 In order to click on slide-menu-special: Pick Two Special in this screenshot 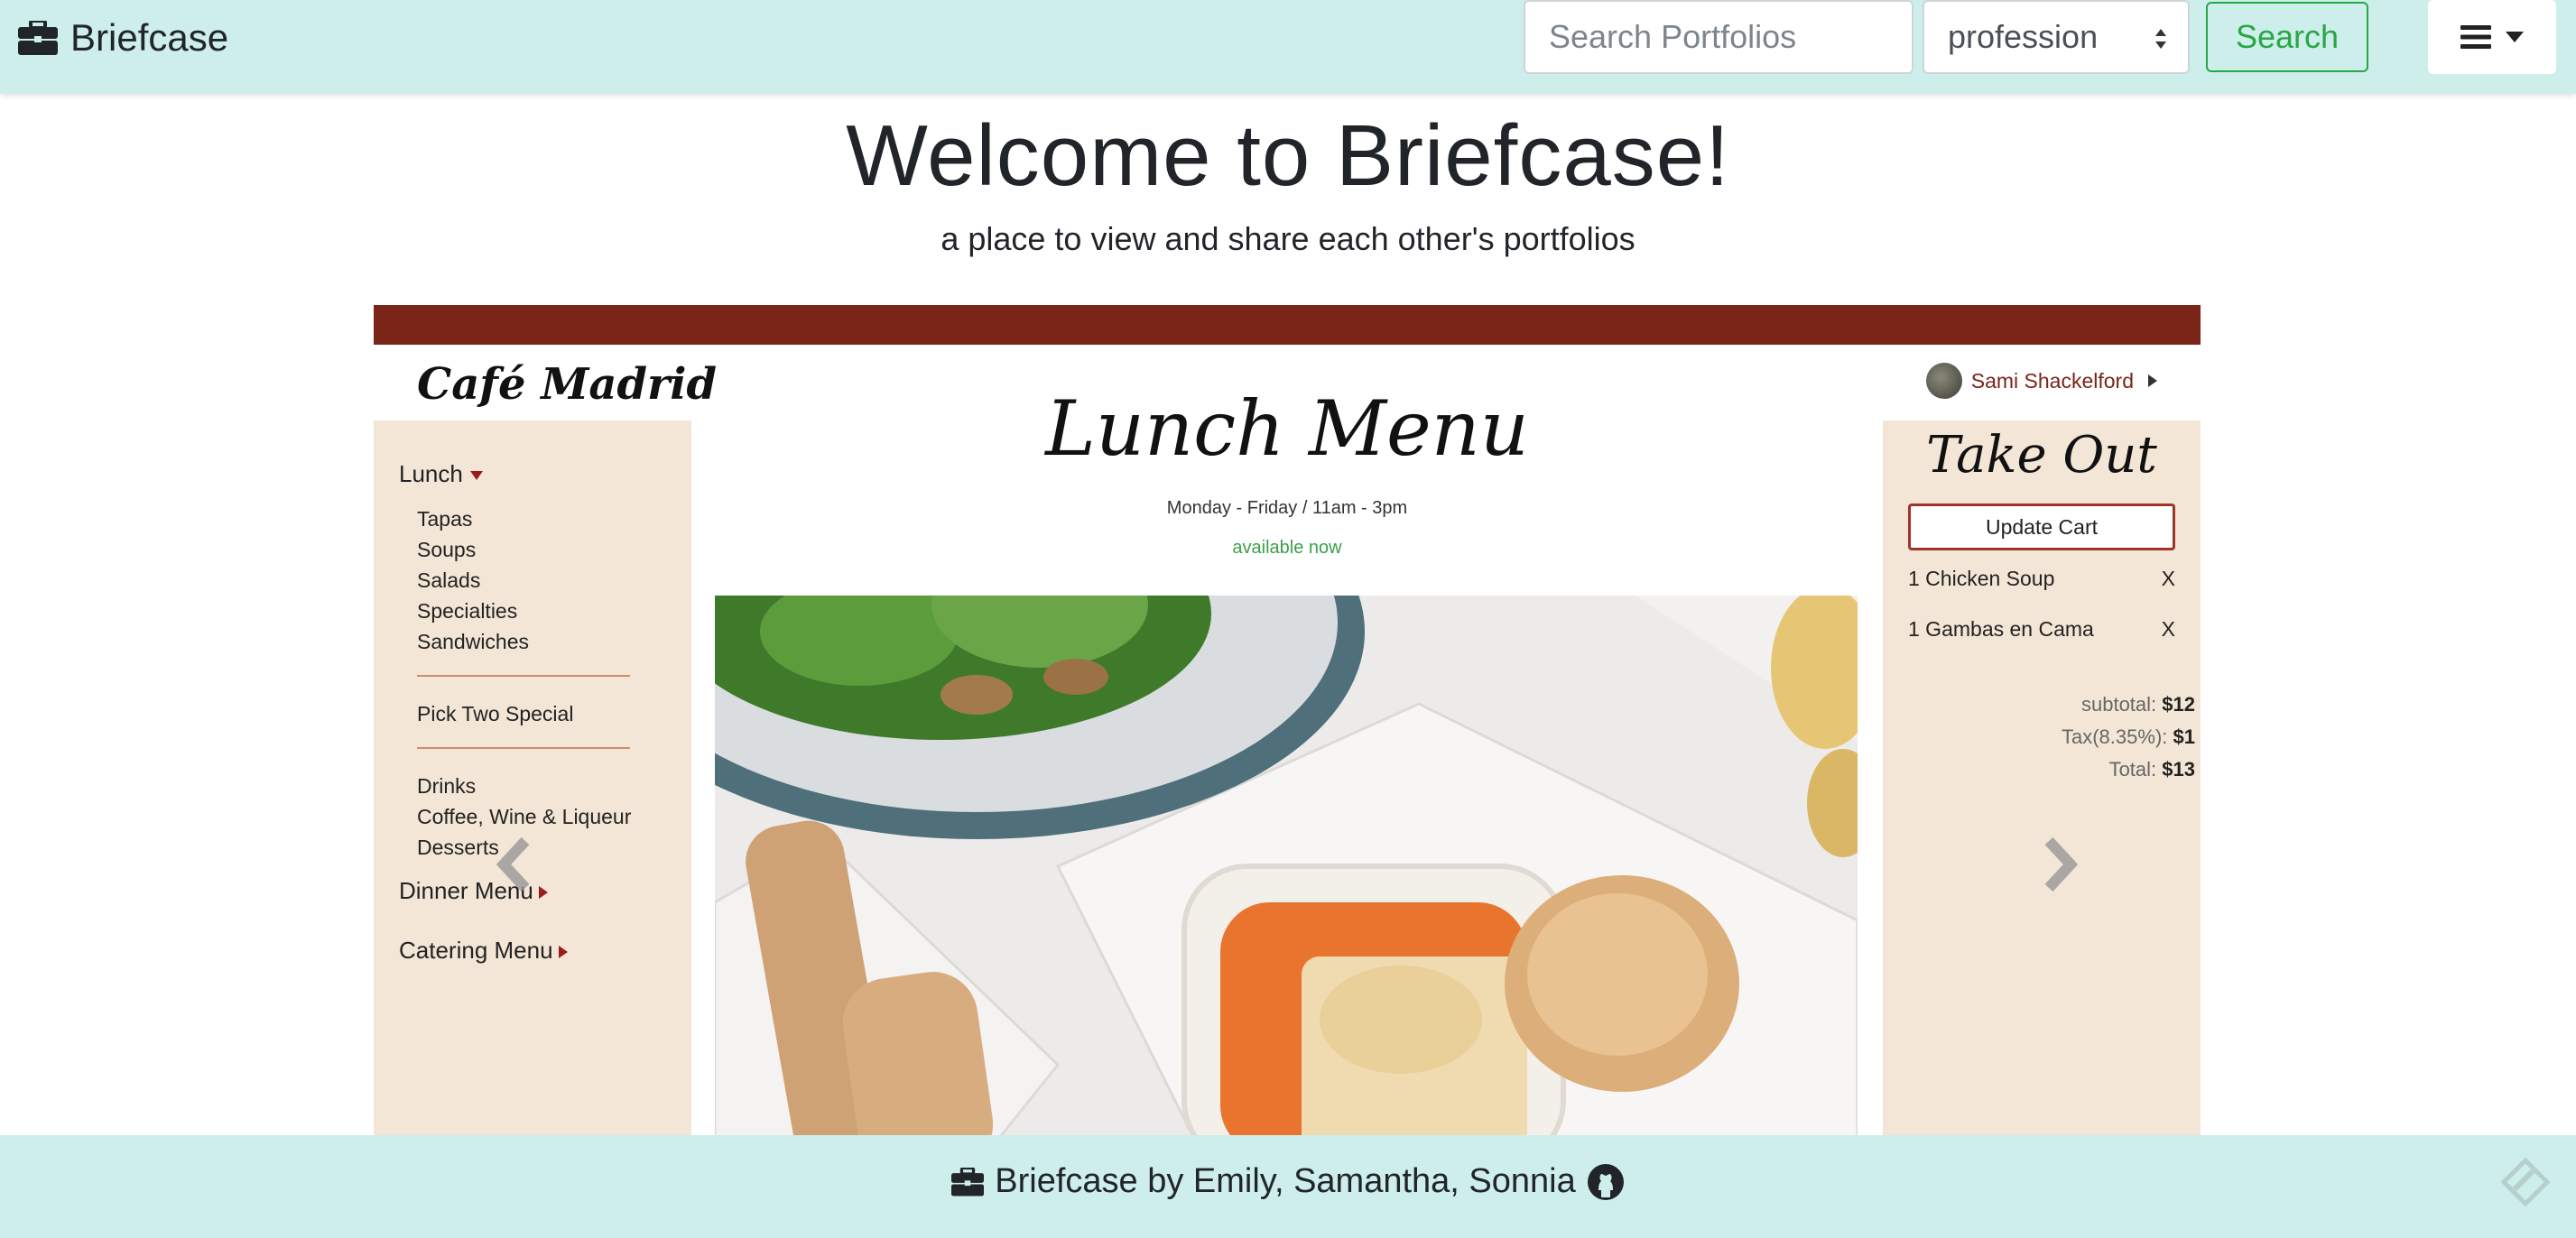, I will do `click(496, 713)`.